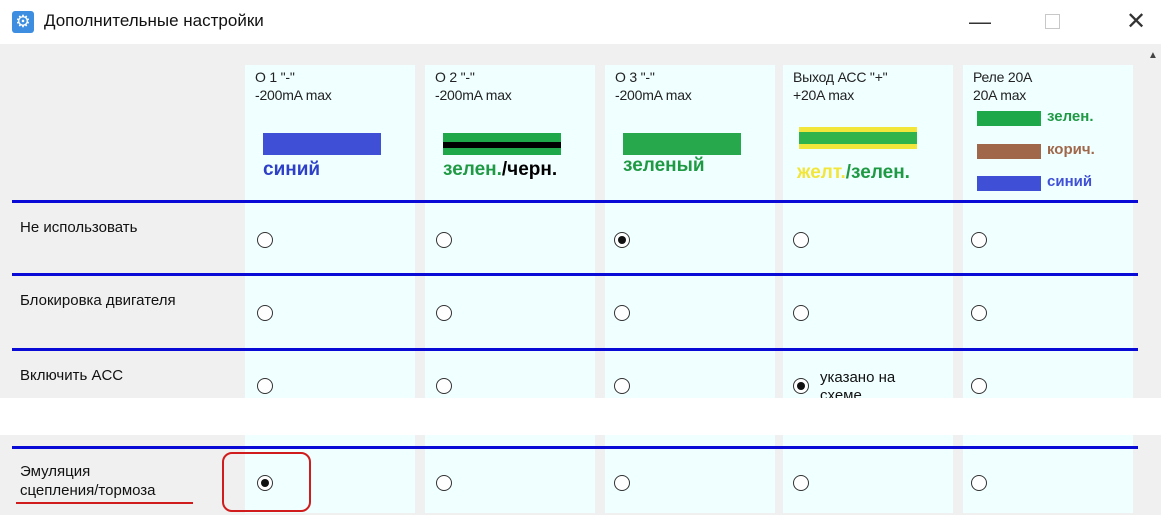 Image resolution: width=1161 pixels, height=515 pixels. What do you see at coordinates (622, 313) in the screenshot?
I see `radio-engine-block-o3` at bounding box center [622, 313].